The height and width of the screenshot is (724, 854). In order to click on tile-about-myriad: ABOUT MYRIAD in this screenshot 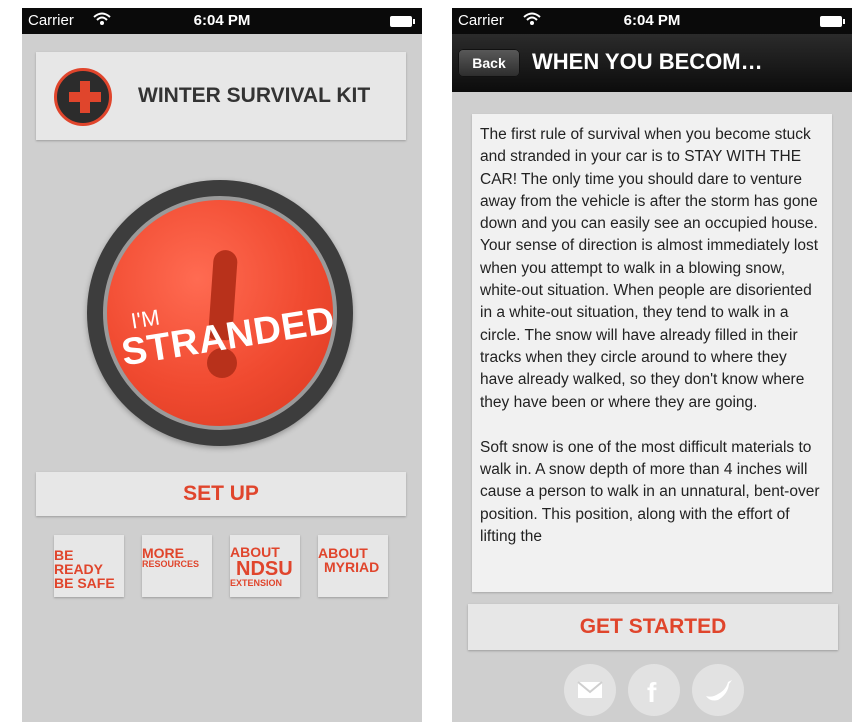, I will do `click(353, 566)`.